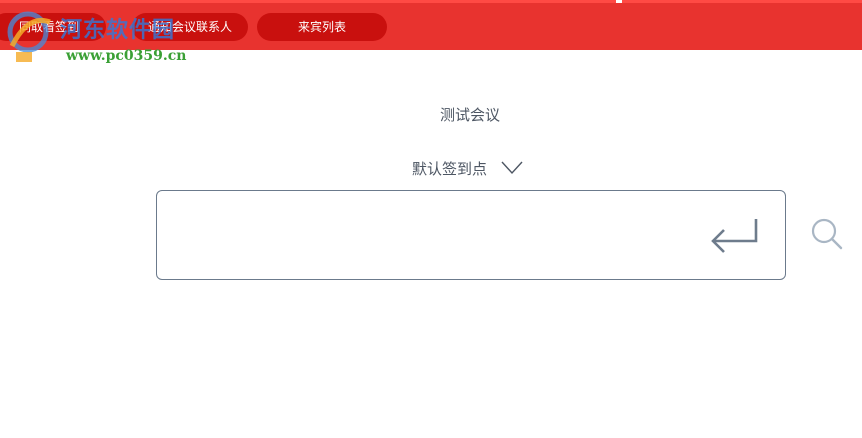  What do you see at coordinates (190, 27) in the screenshot?
I see `tab-notify-contacts: 通知会议联系人` at bounding box center [190, 27].